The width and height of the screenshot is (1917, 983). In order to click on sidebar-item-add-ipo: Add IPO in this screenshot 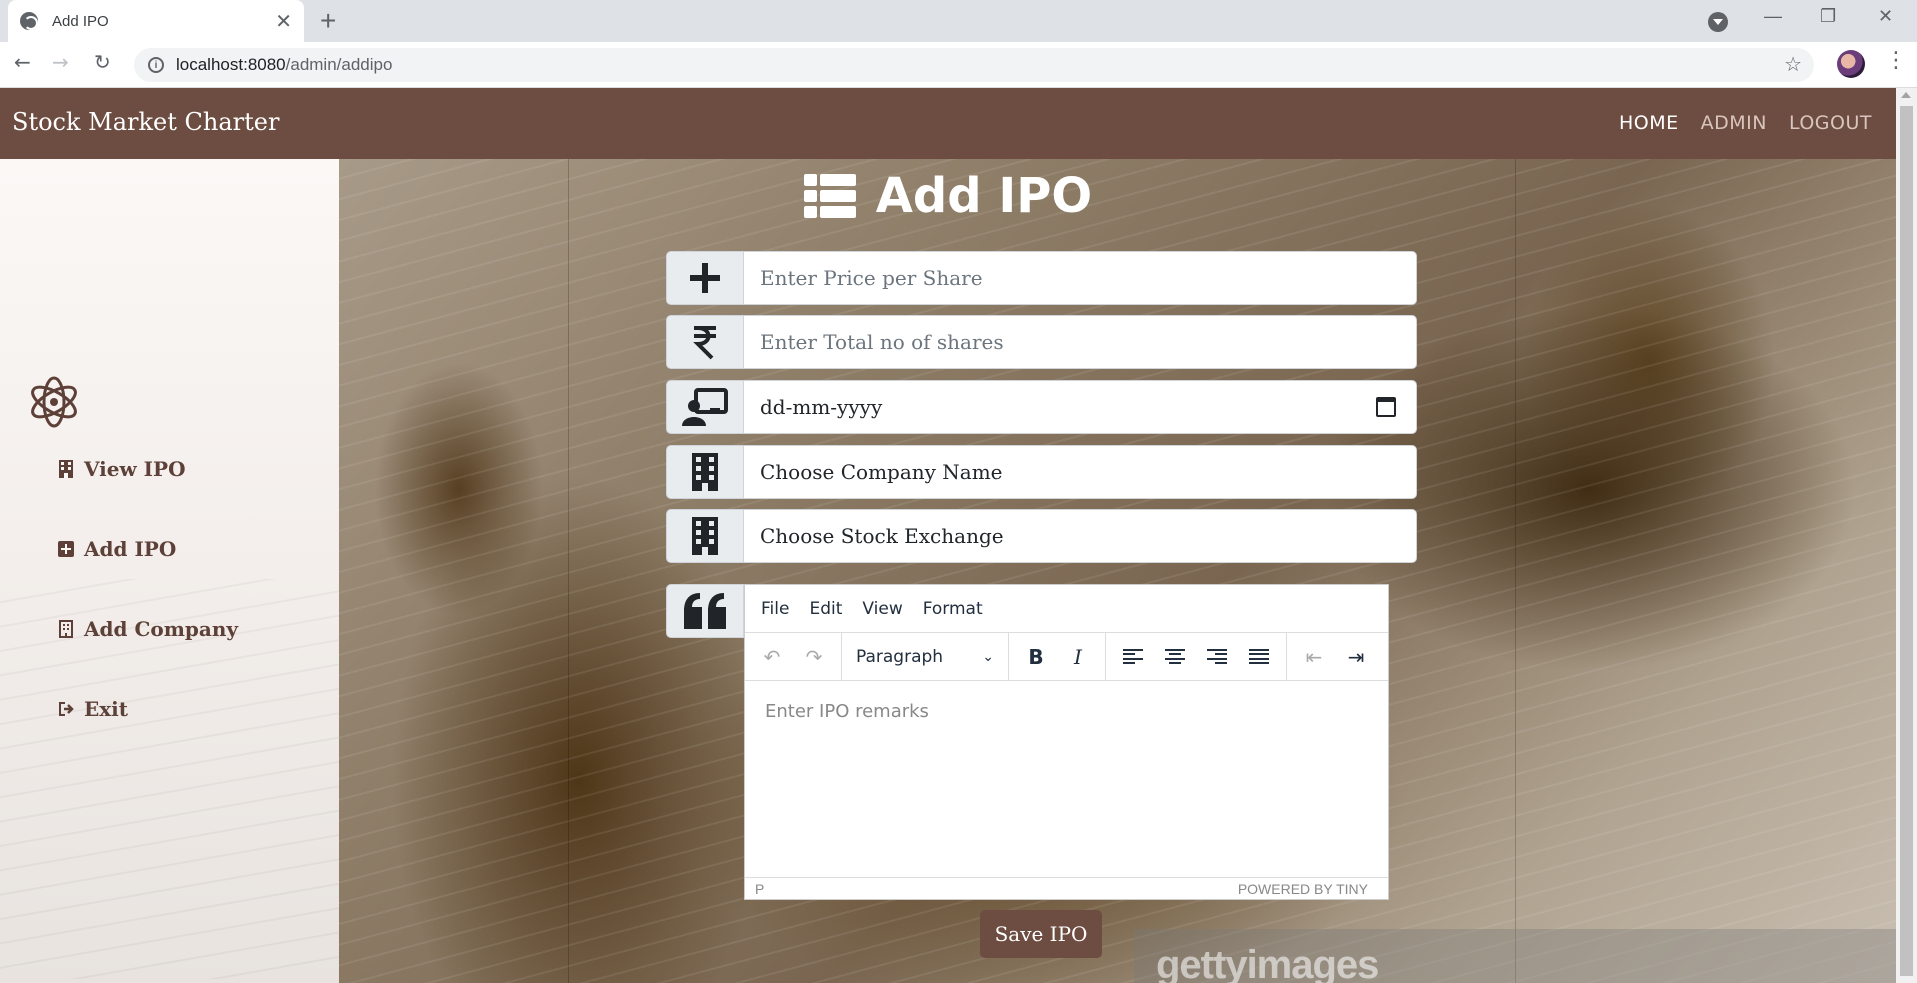, I will do `click(117, 549)`.